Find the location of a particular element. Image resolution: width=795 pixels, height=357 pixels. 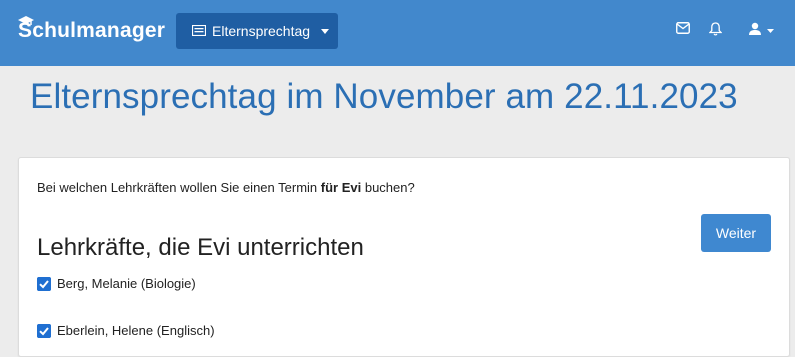

document-list-icon is located at coordinates (199, 30).